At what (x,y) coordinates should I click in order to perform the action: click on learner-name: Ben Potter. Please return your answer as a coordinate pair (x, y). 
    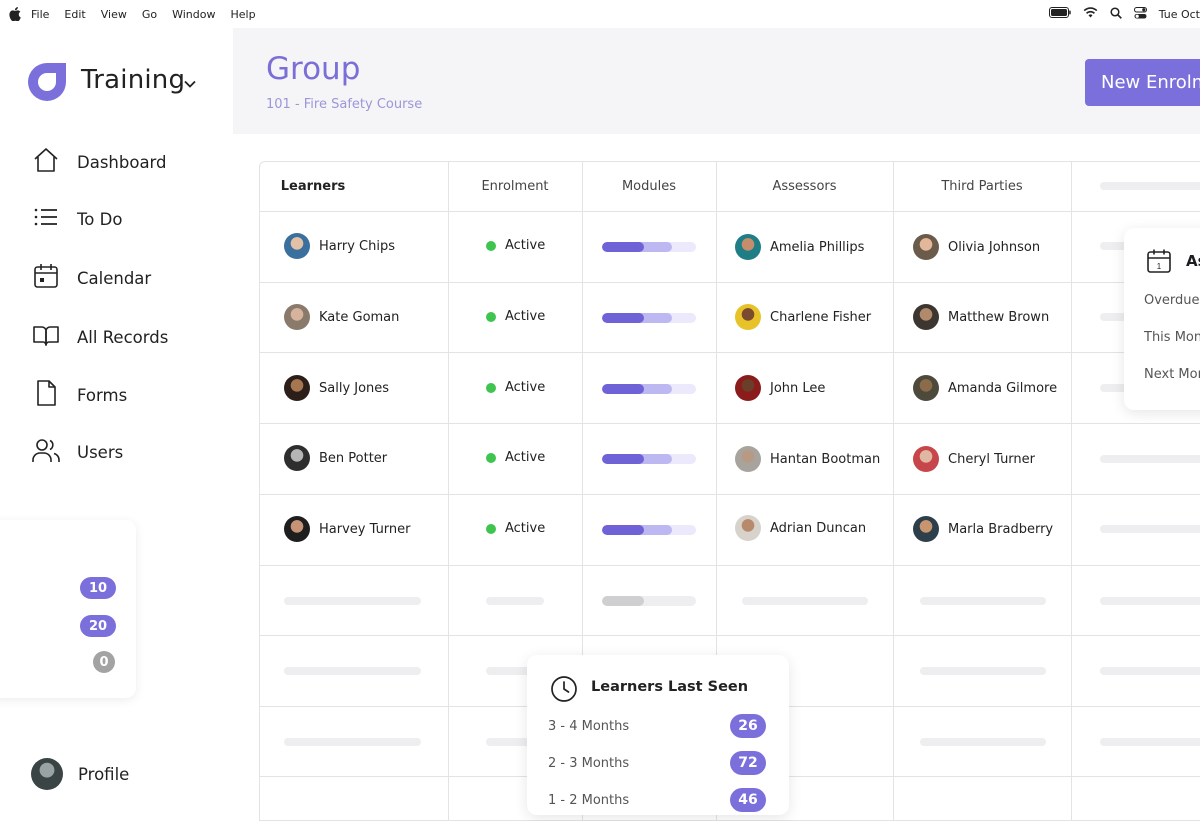
    Looking at the image, I should click on (353, 458).